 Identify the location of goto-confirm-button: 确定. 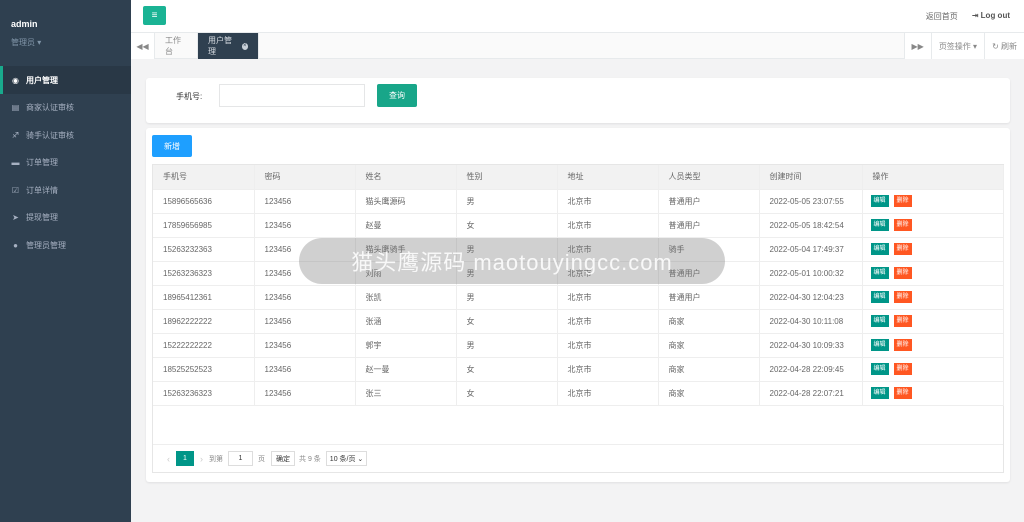
(283, 458).